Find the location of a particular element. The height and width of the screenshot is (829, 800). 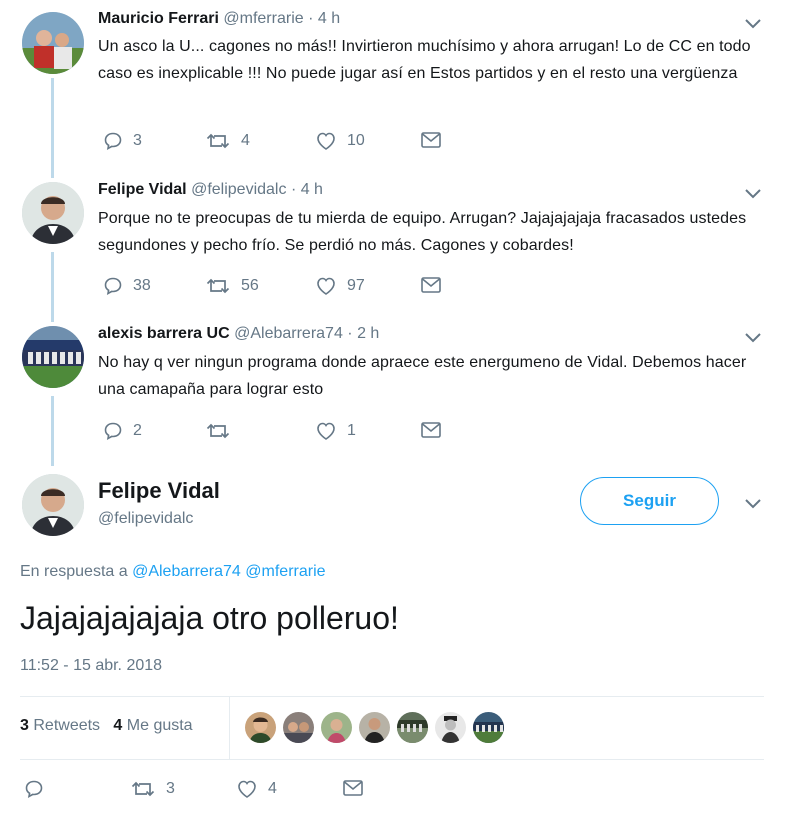

reply-button: 2 is located at coordinates (122, 431).